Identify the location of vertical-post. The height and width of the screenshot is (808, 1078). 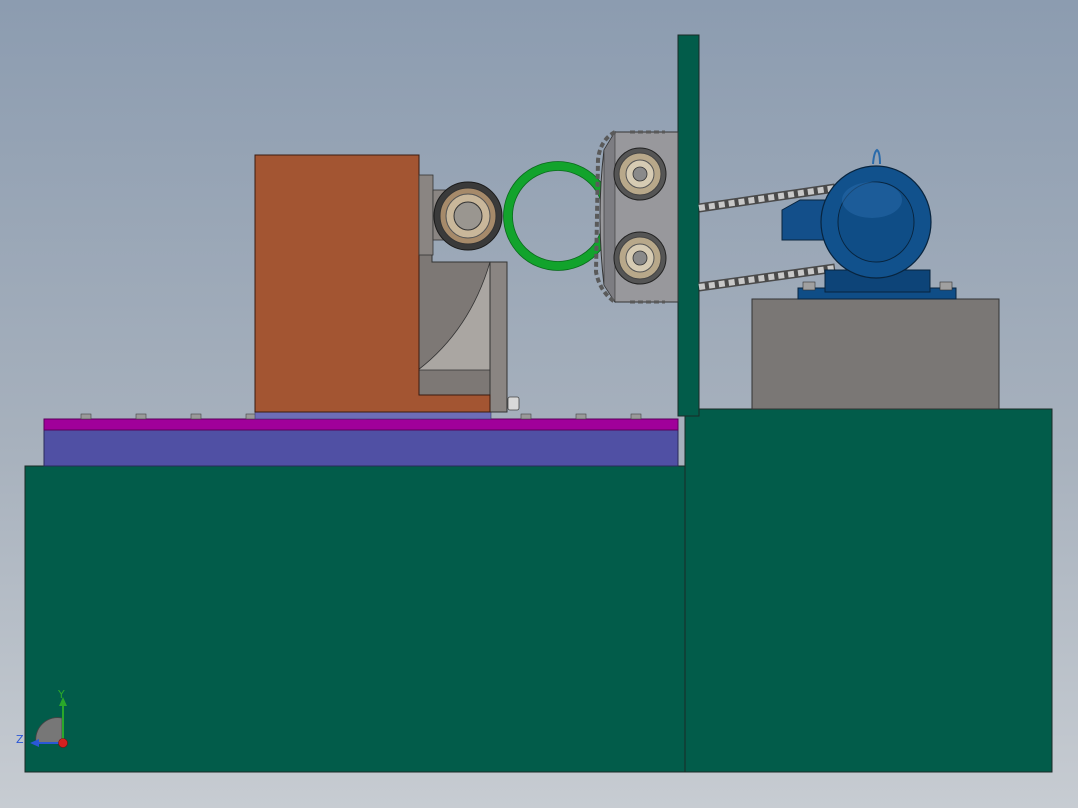
(688, 225).